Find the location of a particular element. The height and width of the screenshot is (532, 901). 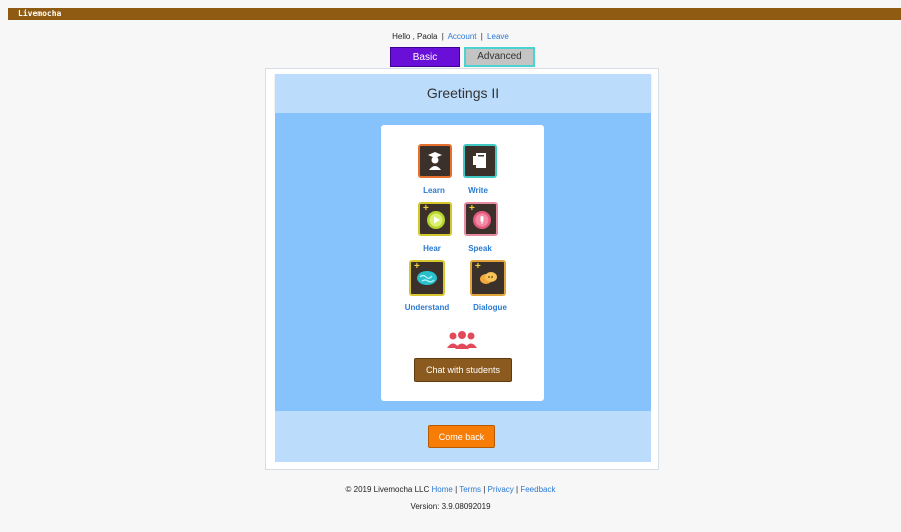

notebook-icon is located at coordinates (479, 160).